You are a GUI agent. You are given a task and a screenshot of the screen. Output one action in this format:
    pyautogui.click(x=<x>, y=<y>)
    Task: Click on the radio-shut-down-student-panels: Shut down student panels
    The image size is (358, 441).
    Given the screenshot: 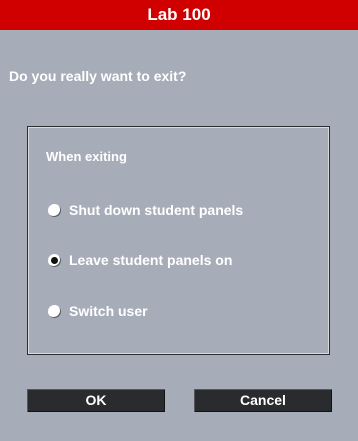 What is the action you would take?
    pyautogui.click(x=145, y=210)
    